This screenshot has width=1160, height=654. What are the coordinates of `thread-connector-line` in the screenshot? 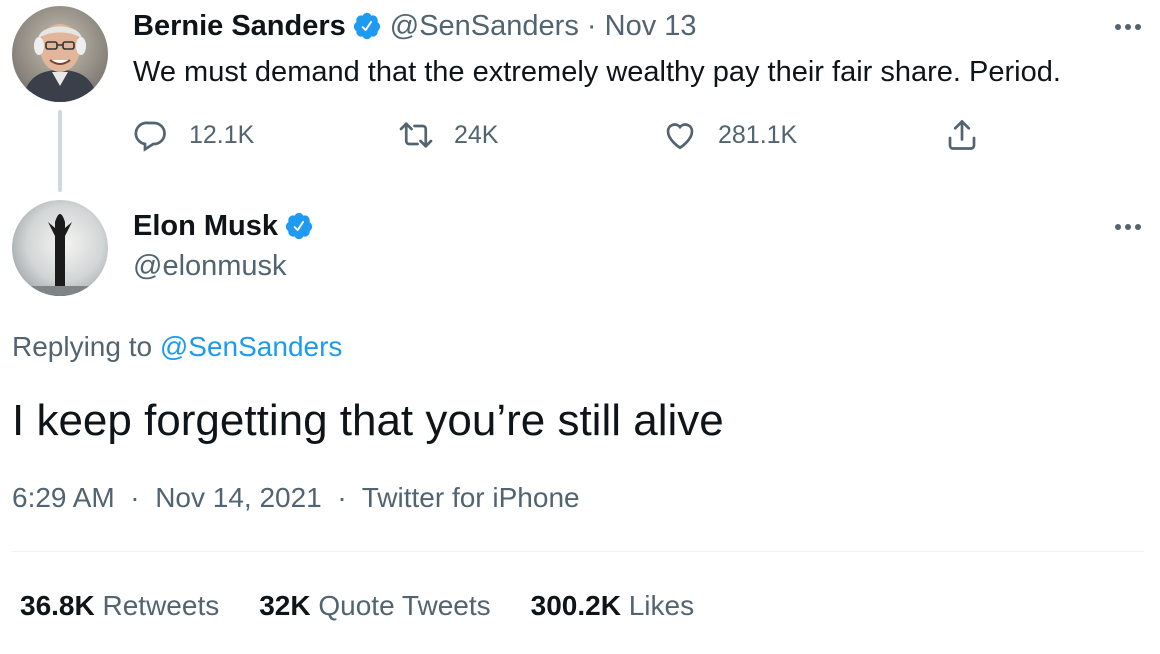 It's located at (60, 151).